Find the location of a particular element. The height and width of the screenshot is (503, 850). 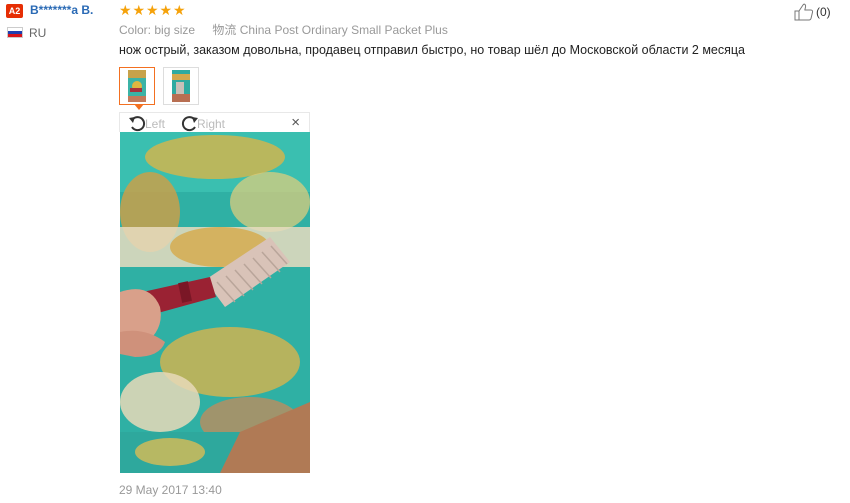

rotate-right-button: Right is located at coordinates (202, 123).